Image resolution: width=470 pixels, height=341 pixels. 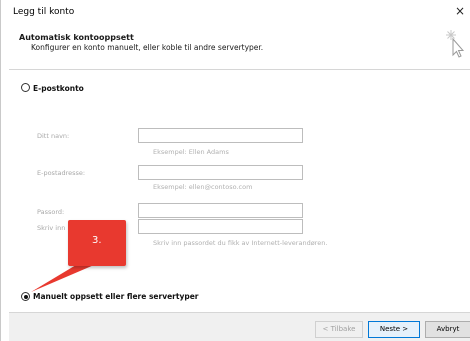 What do you see at coordinates (51, 228) in the screenshot?
I see `retype-password-label: Skriv inn` at bounding box center [51, 228].